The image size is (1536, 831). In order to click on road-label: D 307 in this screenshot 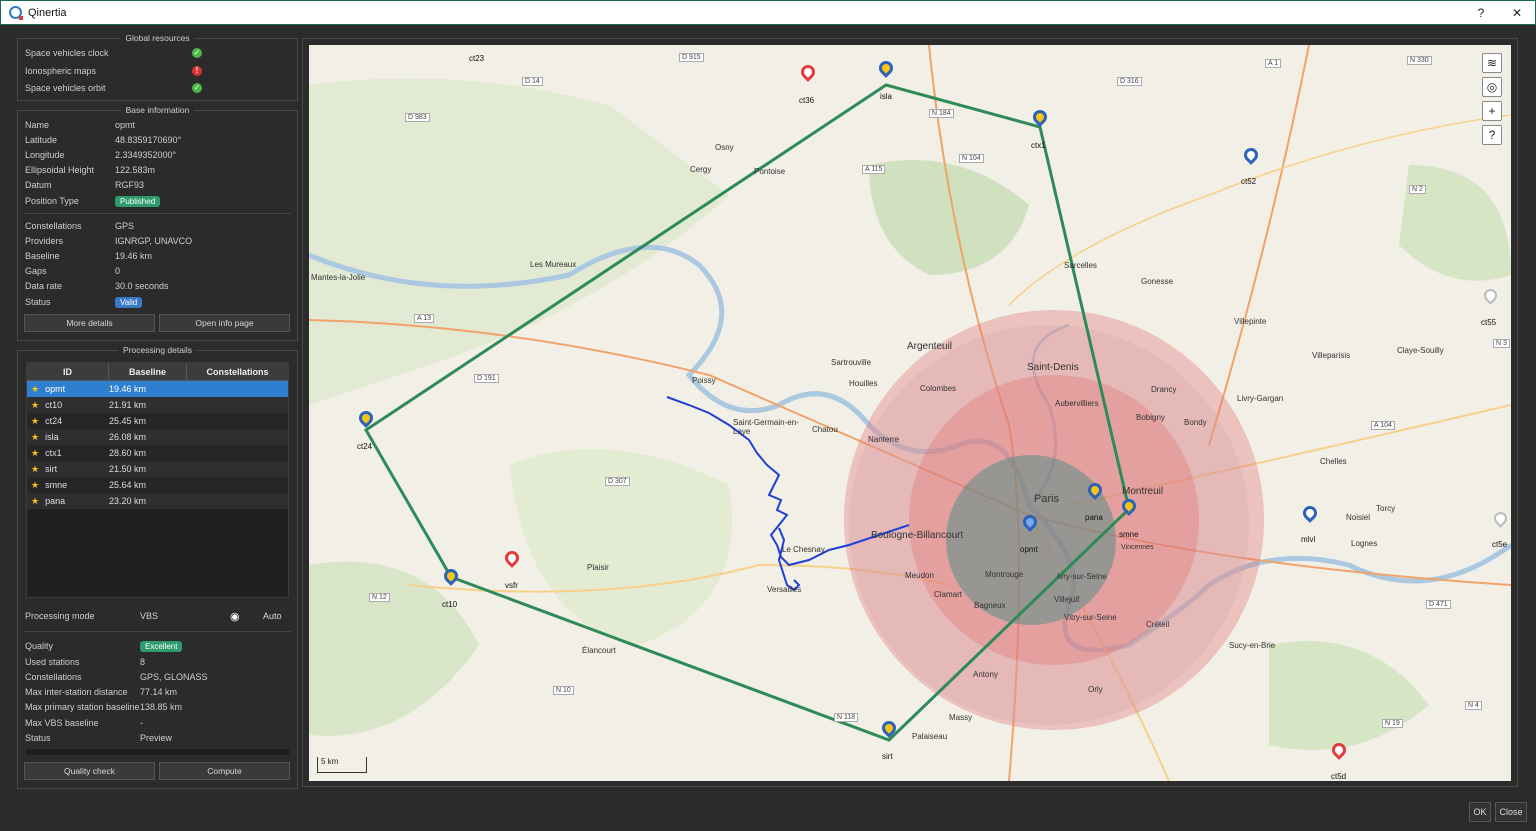, I will do `click(617, 481)`.